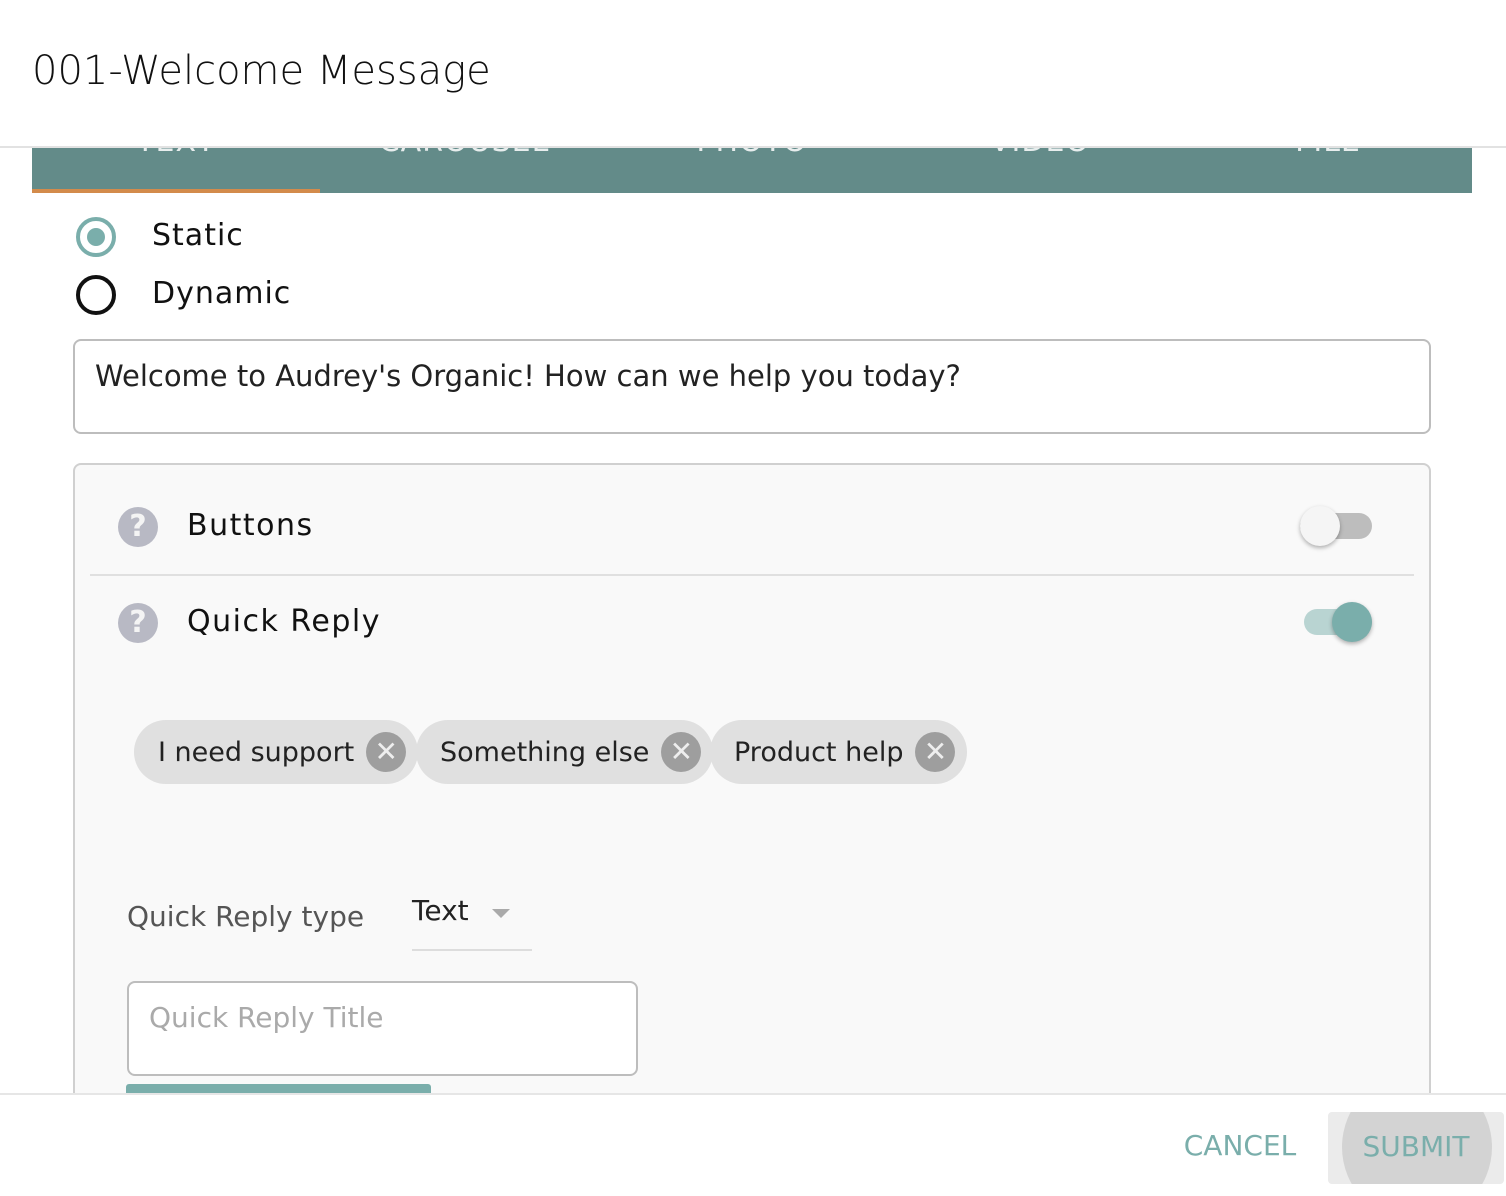  What do you see at coordinates (246, 916) in the screenshot?
I see `quick-reply-type-label: Quick Reply type` at bounding box center [246, 916].